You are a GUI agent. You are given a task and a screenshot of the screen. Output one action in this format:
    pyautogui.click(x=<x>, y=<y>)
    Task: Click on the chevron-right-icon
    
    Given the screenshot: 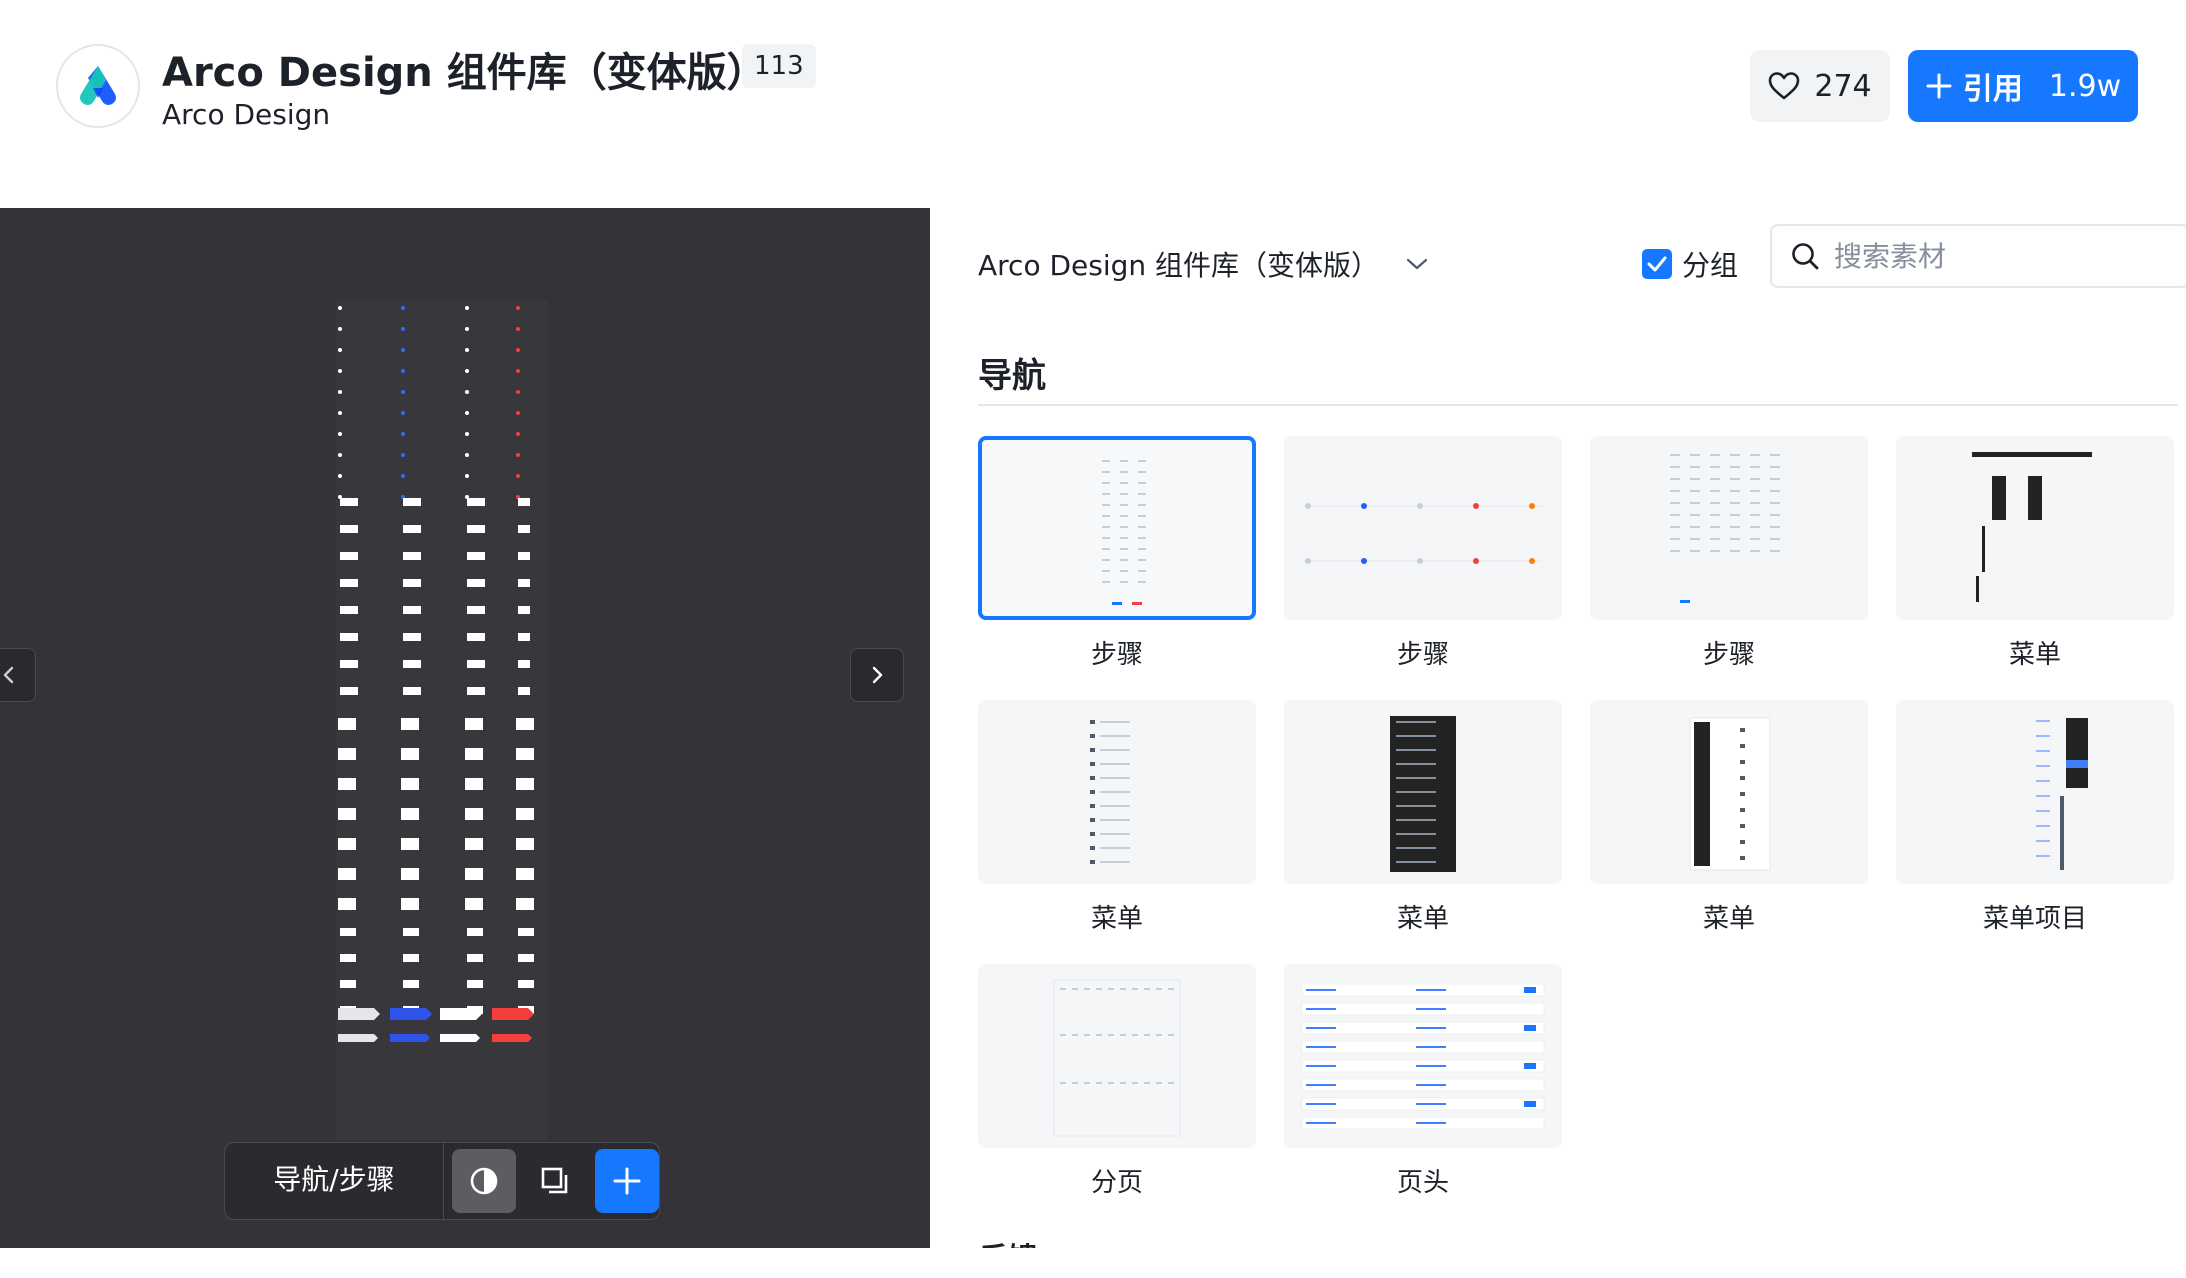 What is the action you would take?
    pyautogui.click(x=877, y=675)
    